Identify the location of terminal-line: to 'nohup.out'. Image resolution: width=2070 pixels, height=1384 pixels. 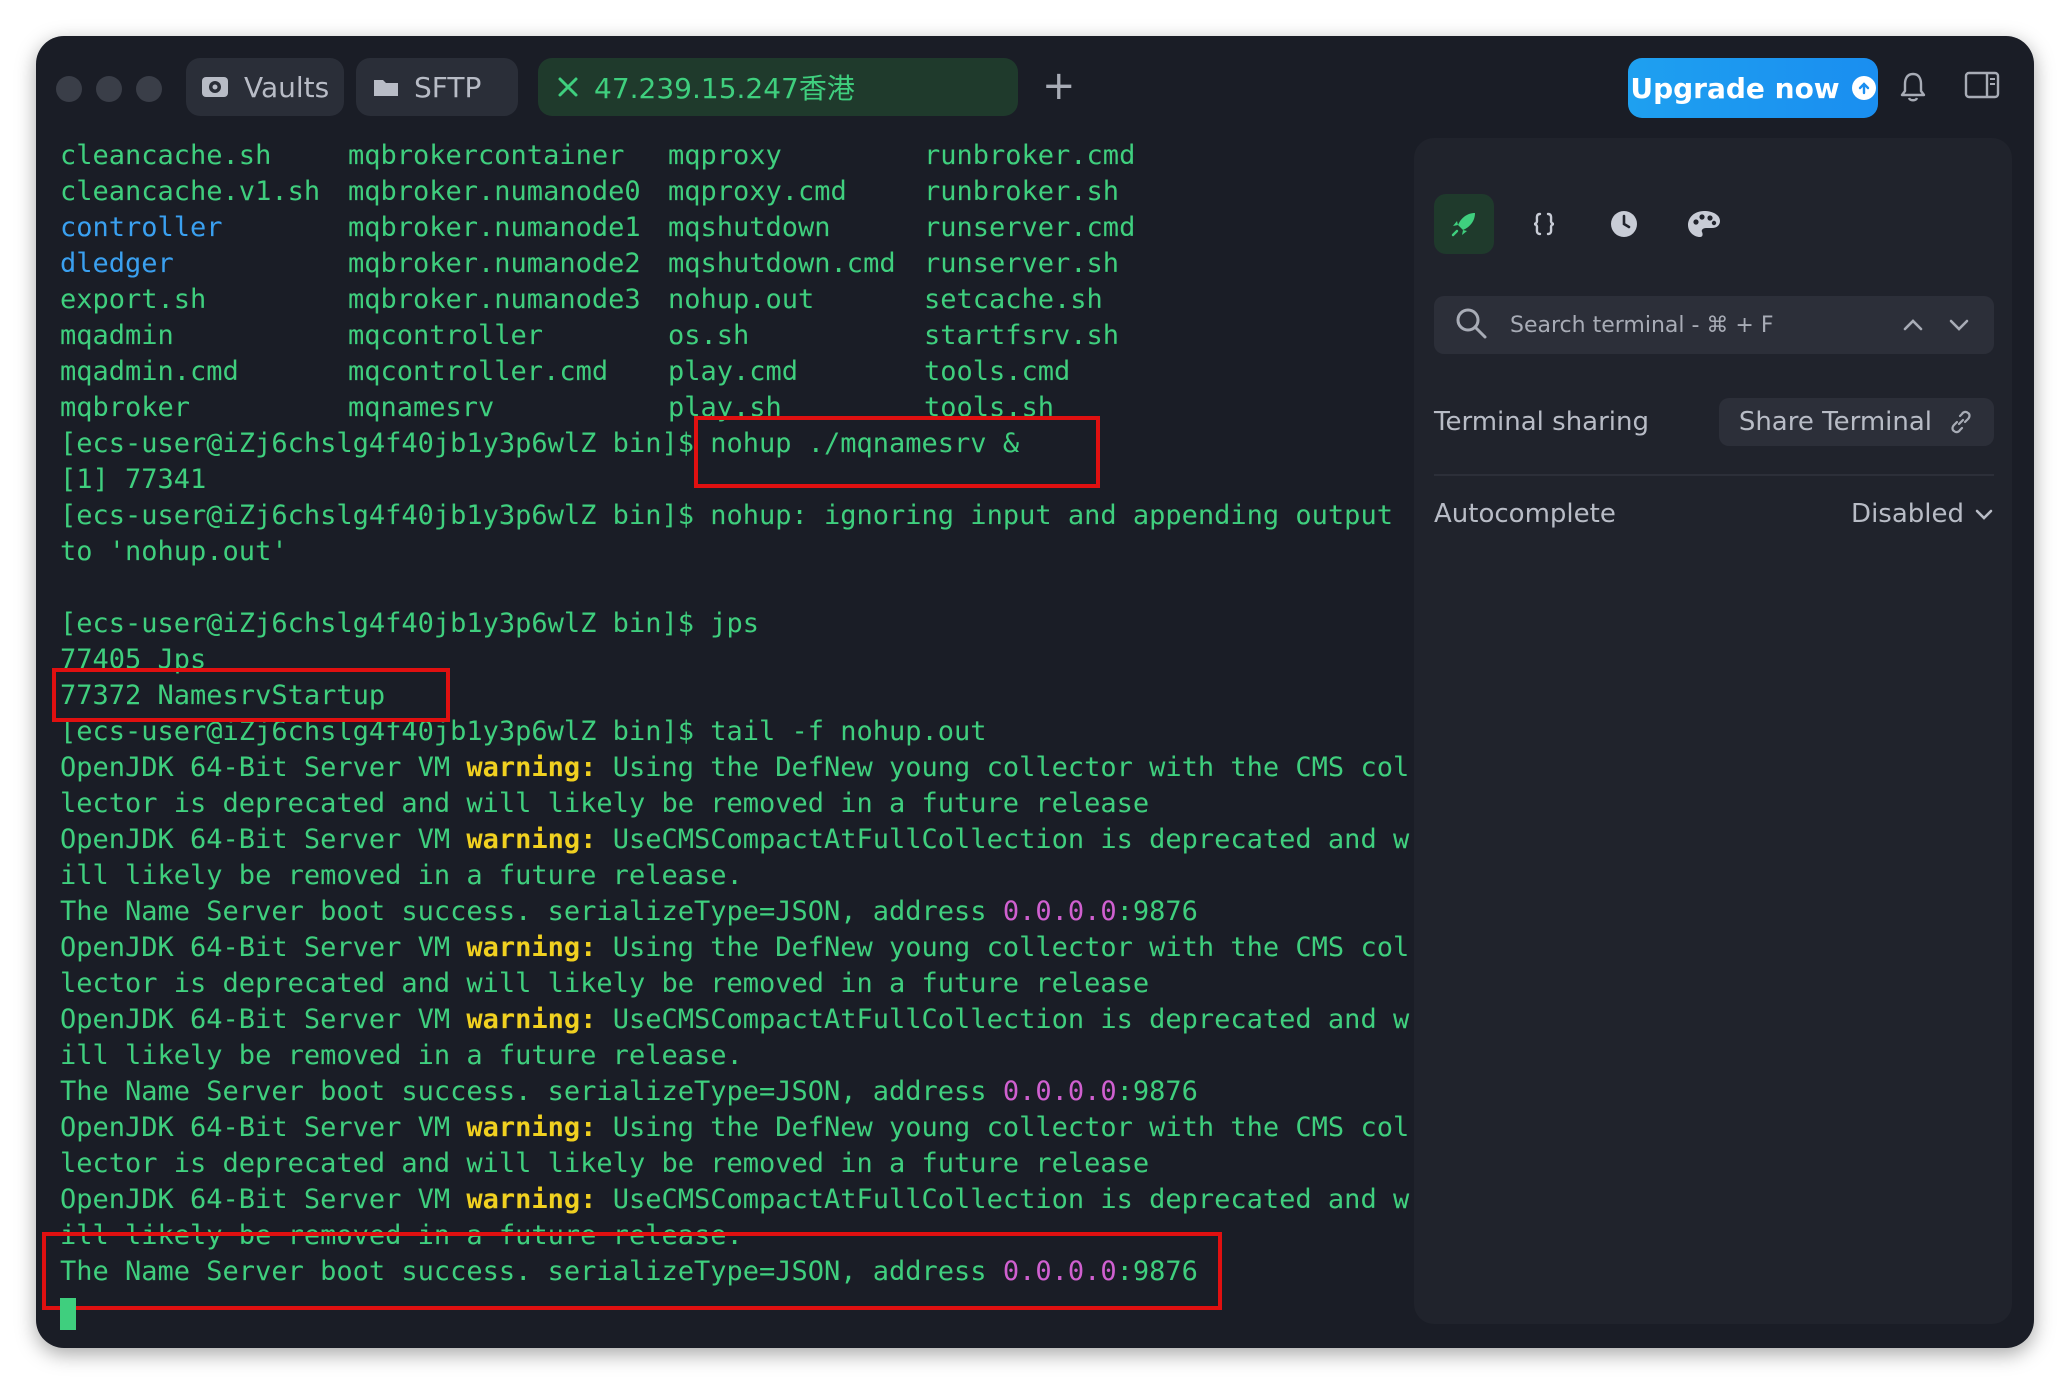
(174, 551).